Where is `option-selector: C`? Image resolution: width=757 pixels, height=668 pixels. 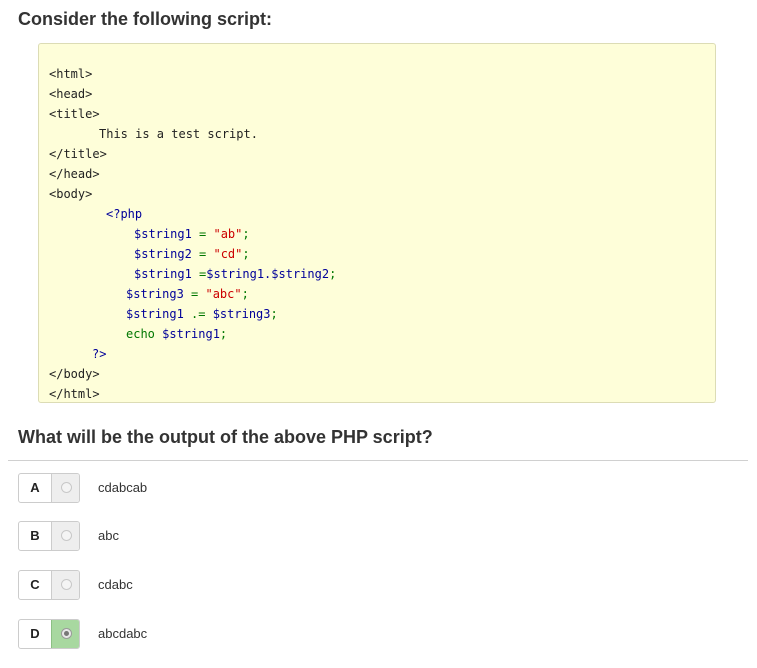 option-selector: C is located at coordinates (49, 585).